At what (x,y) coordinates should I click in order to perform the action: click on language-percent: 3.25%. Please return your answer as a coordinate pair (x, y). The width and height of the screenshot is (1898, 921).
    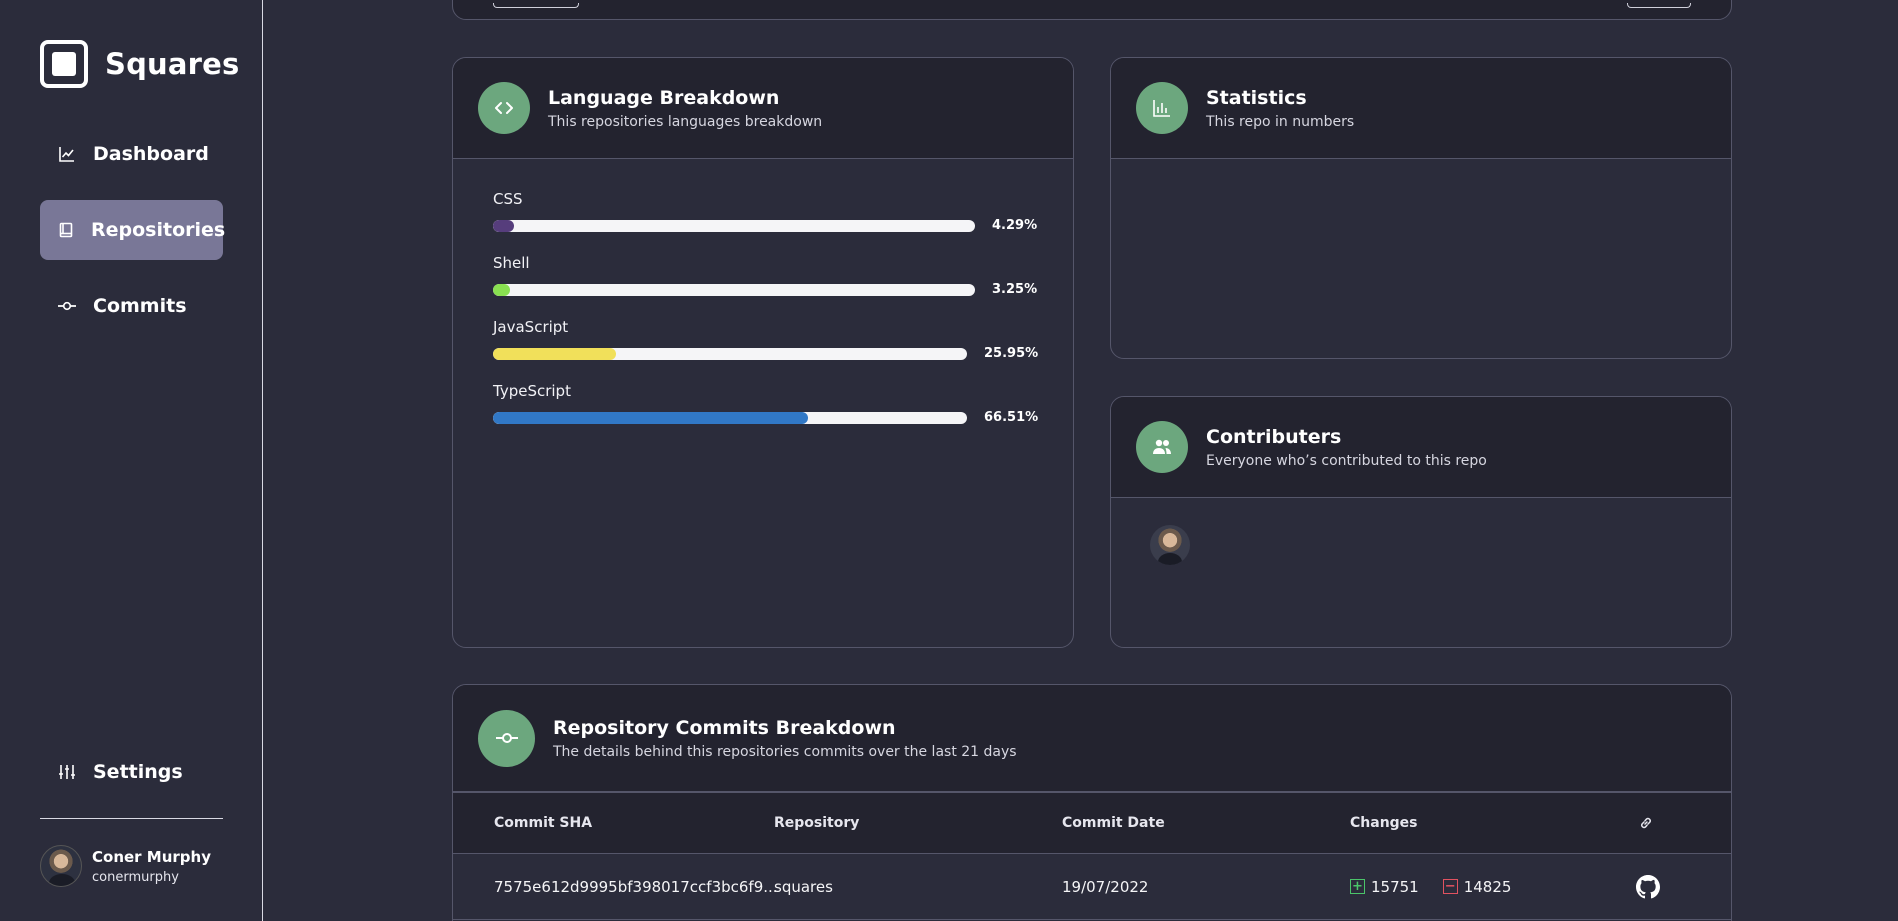
    Looking at the image, I should click on (1015, 289).